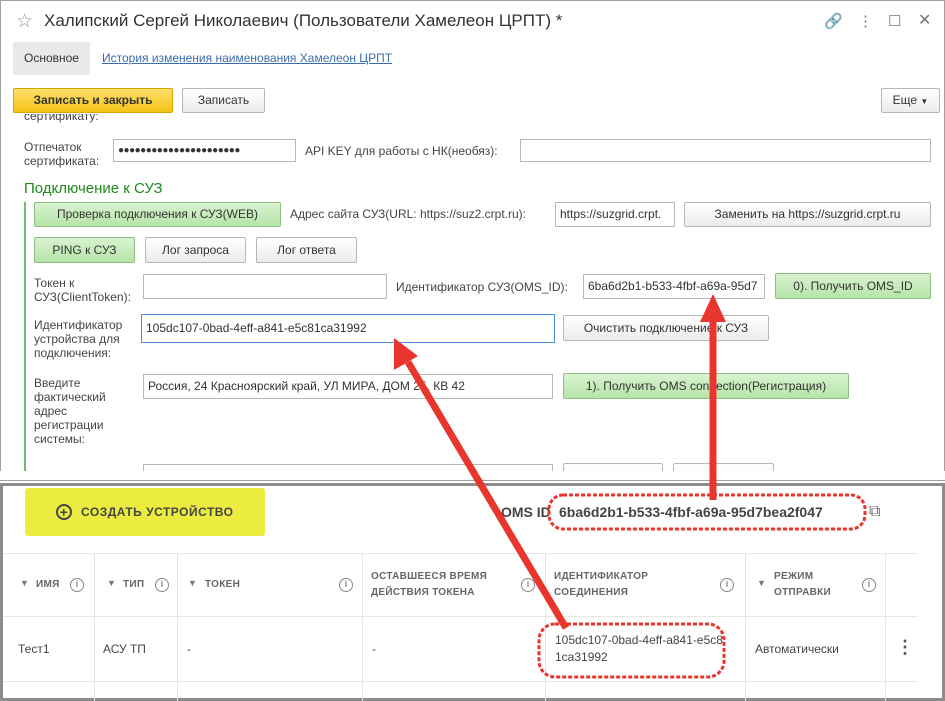  What do you see at coordinates (713, 397) in the screenshot?
I see `arrow-to-oms-field` at bounding box center [713, 397].